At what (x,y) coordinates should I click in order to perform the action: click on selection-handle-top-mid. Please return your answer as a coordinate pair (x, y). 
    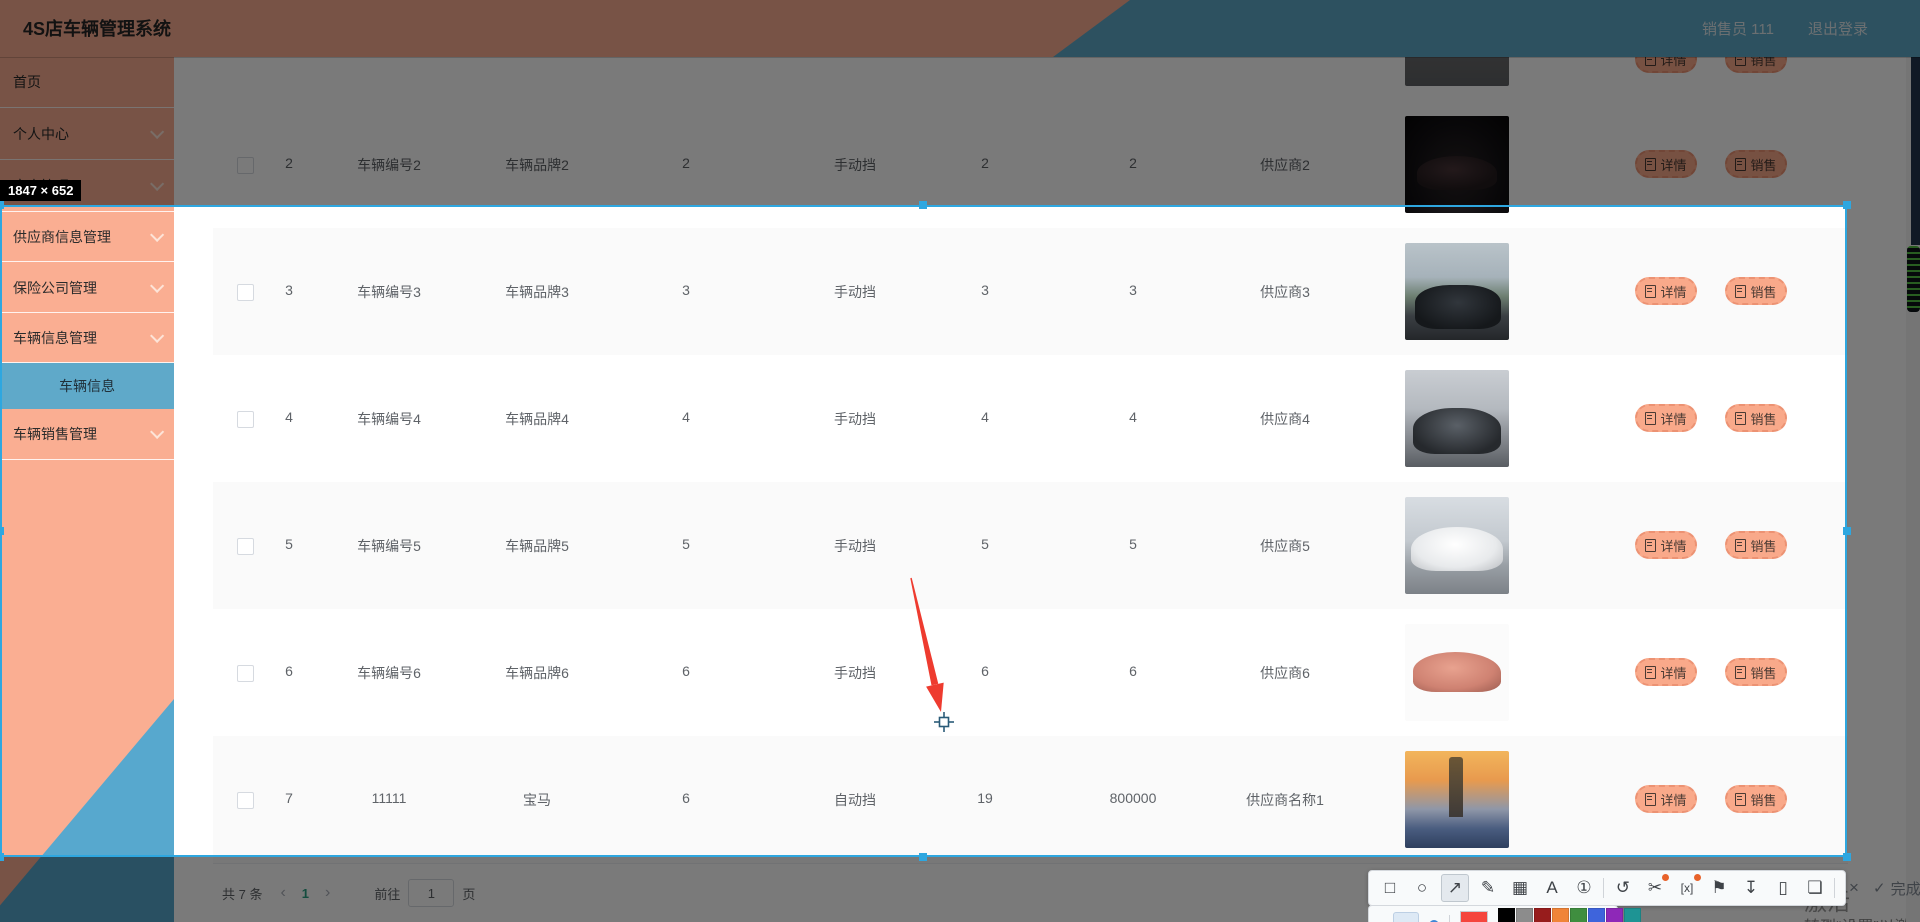
    Looking at the image, I should click on (923, 205).